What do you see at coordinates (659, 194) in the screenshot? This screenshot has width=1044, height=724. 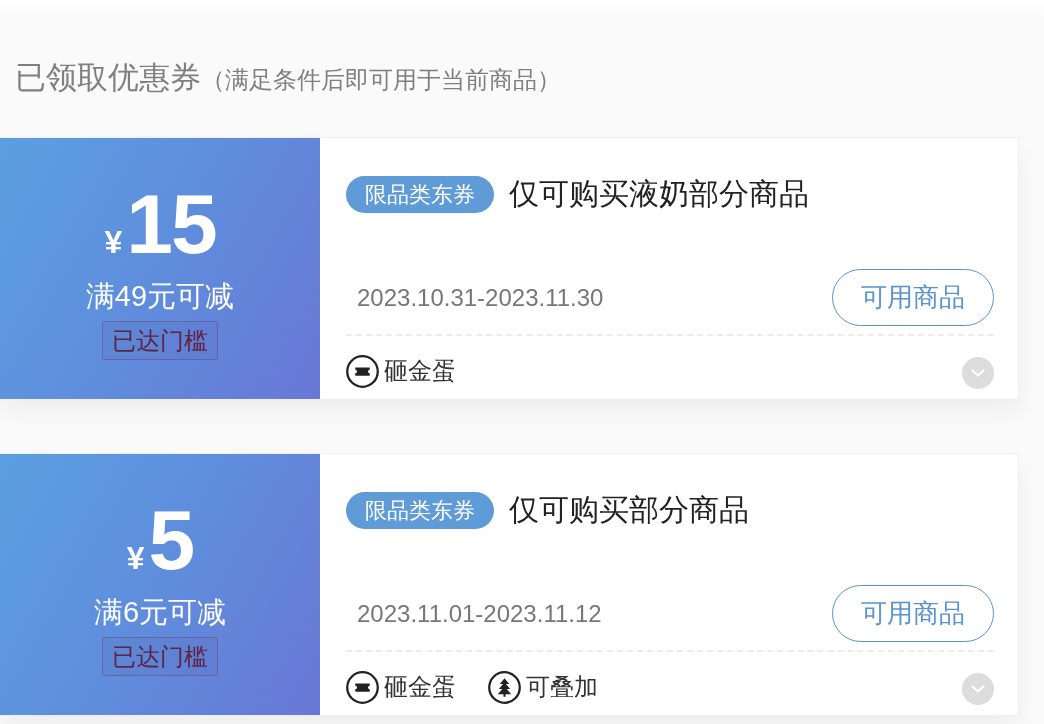 I see `coupon-title: 仅可购买液奶部分商品` at bounding box center [659, 194].